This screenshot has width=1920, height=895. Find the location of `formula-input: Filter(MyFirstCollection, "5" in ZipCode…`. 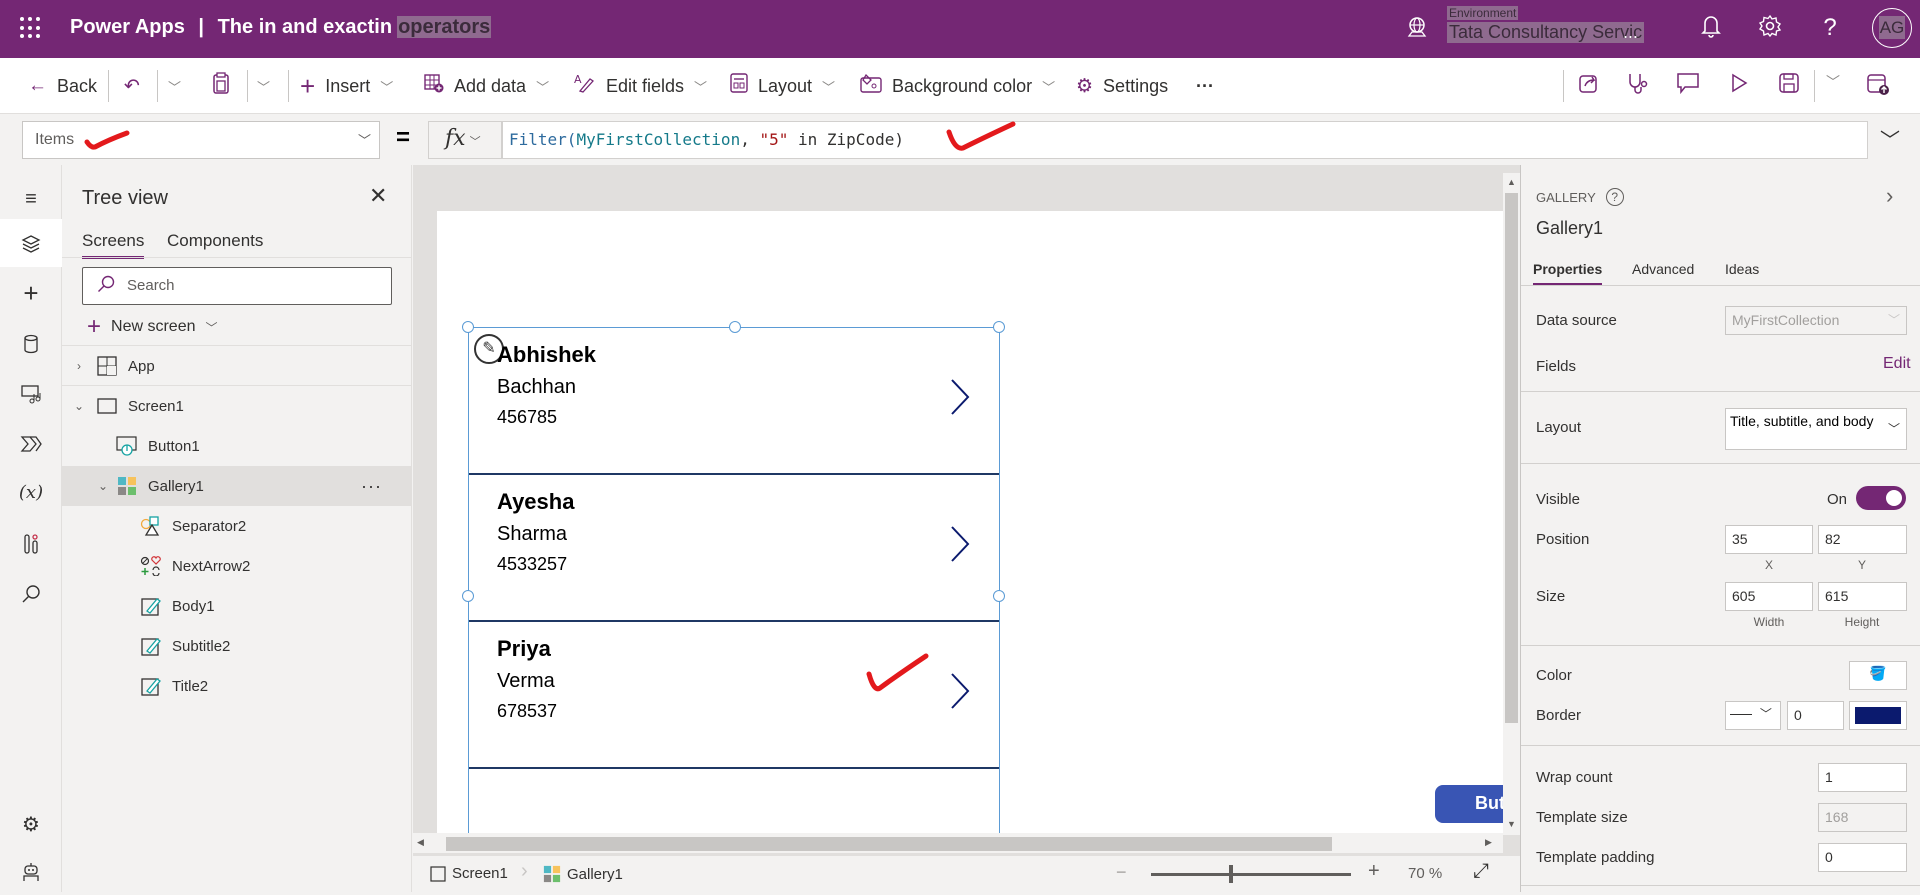

formula-input: Filter(MyFirstCollection, "5" in ZipCode… is located at coordinates (1185, 140).